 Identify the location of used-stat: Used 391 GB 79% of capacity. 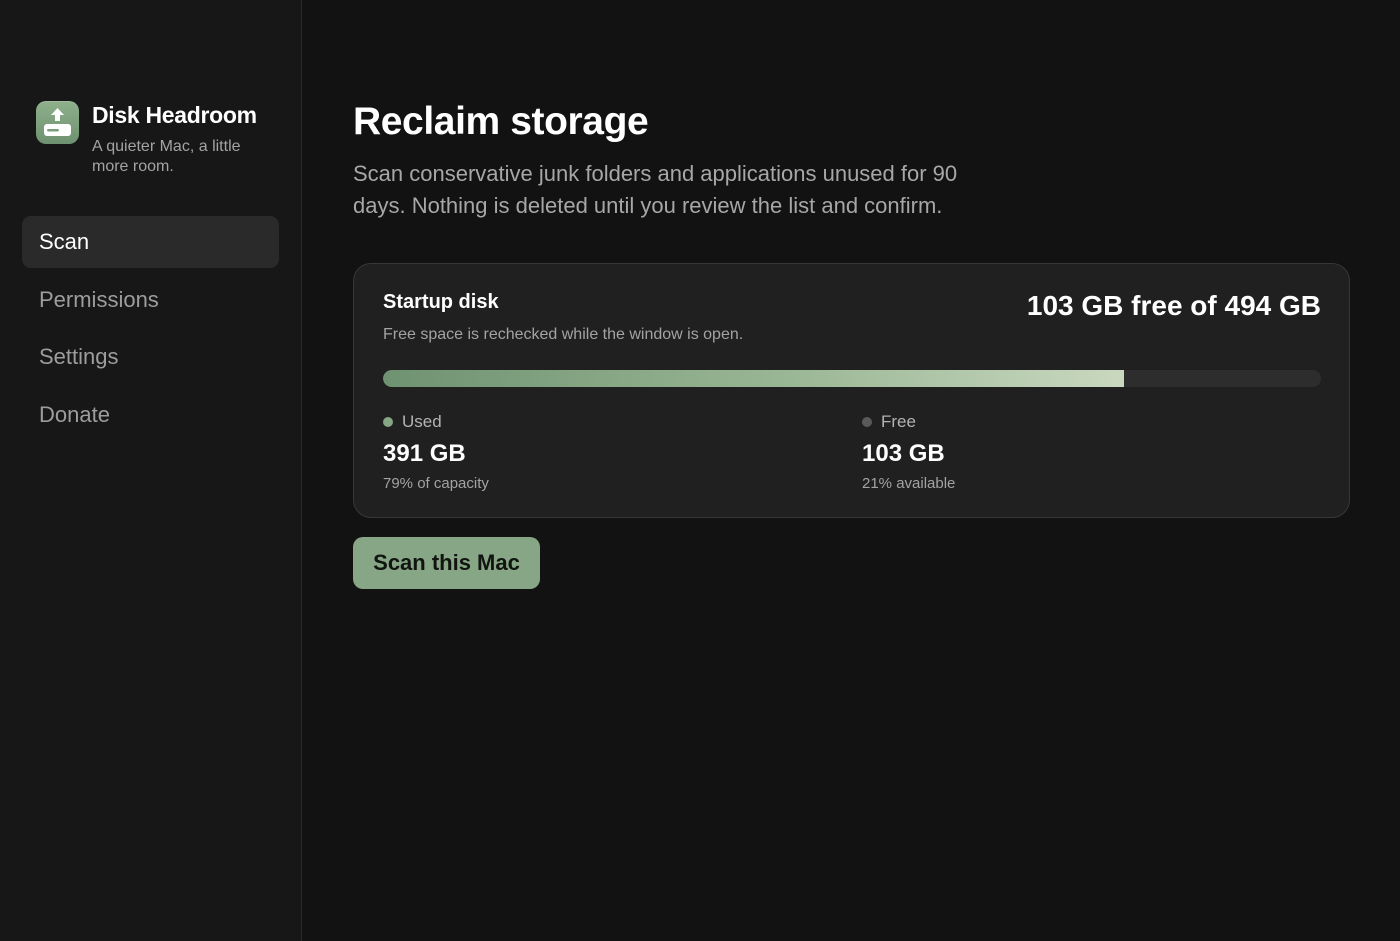
(436, 452).